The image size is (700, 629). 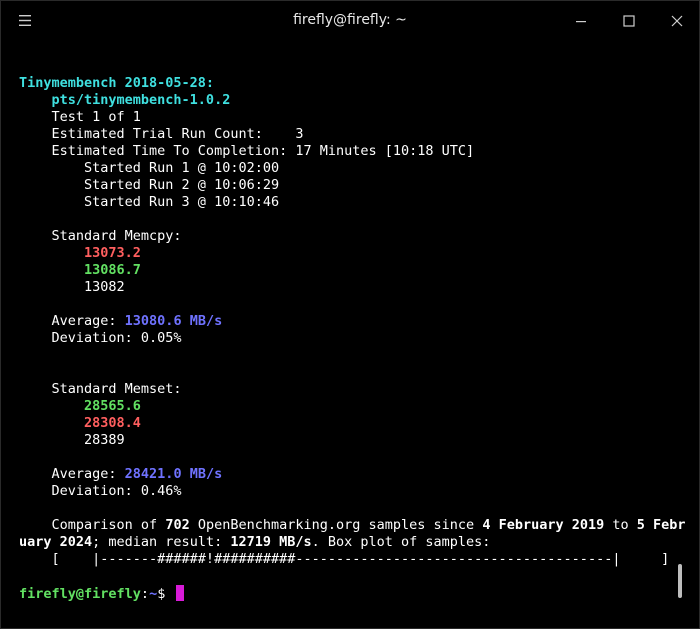 I want to click on memset-value: 28308.4, so click(x=112, y=423).